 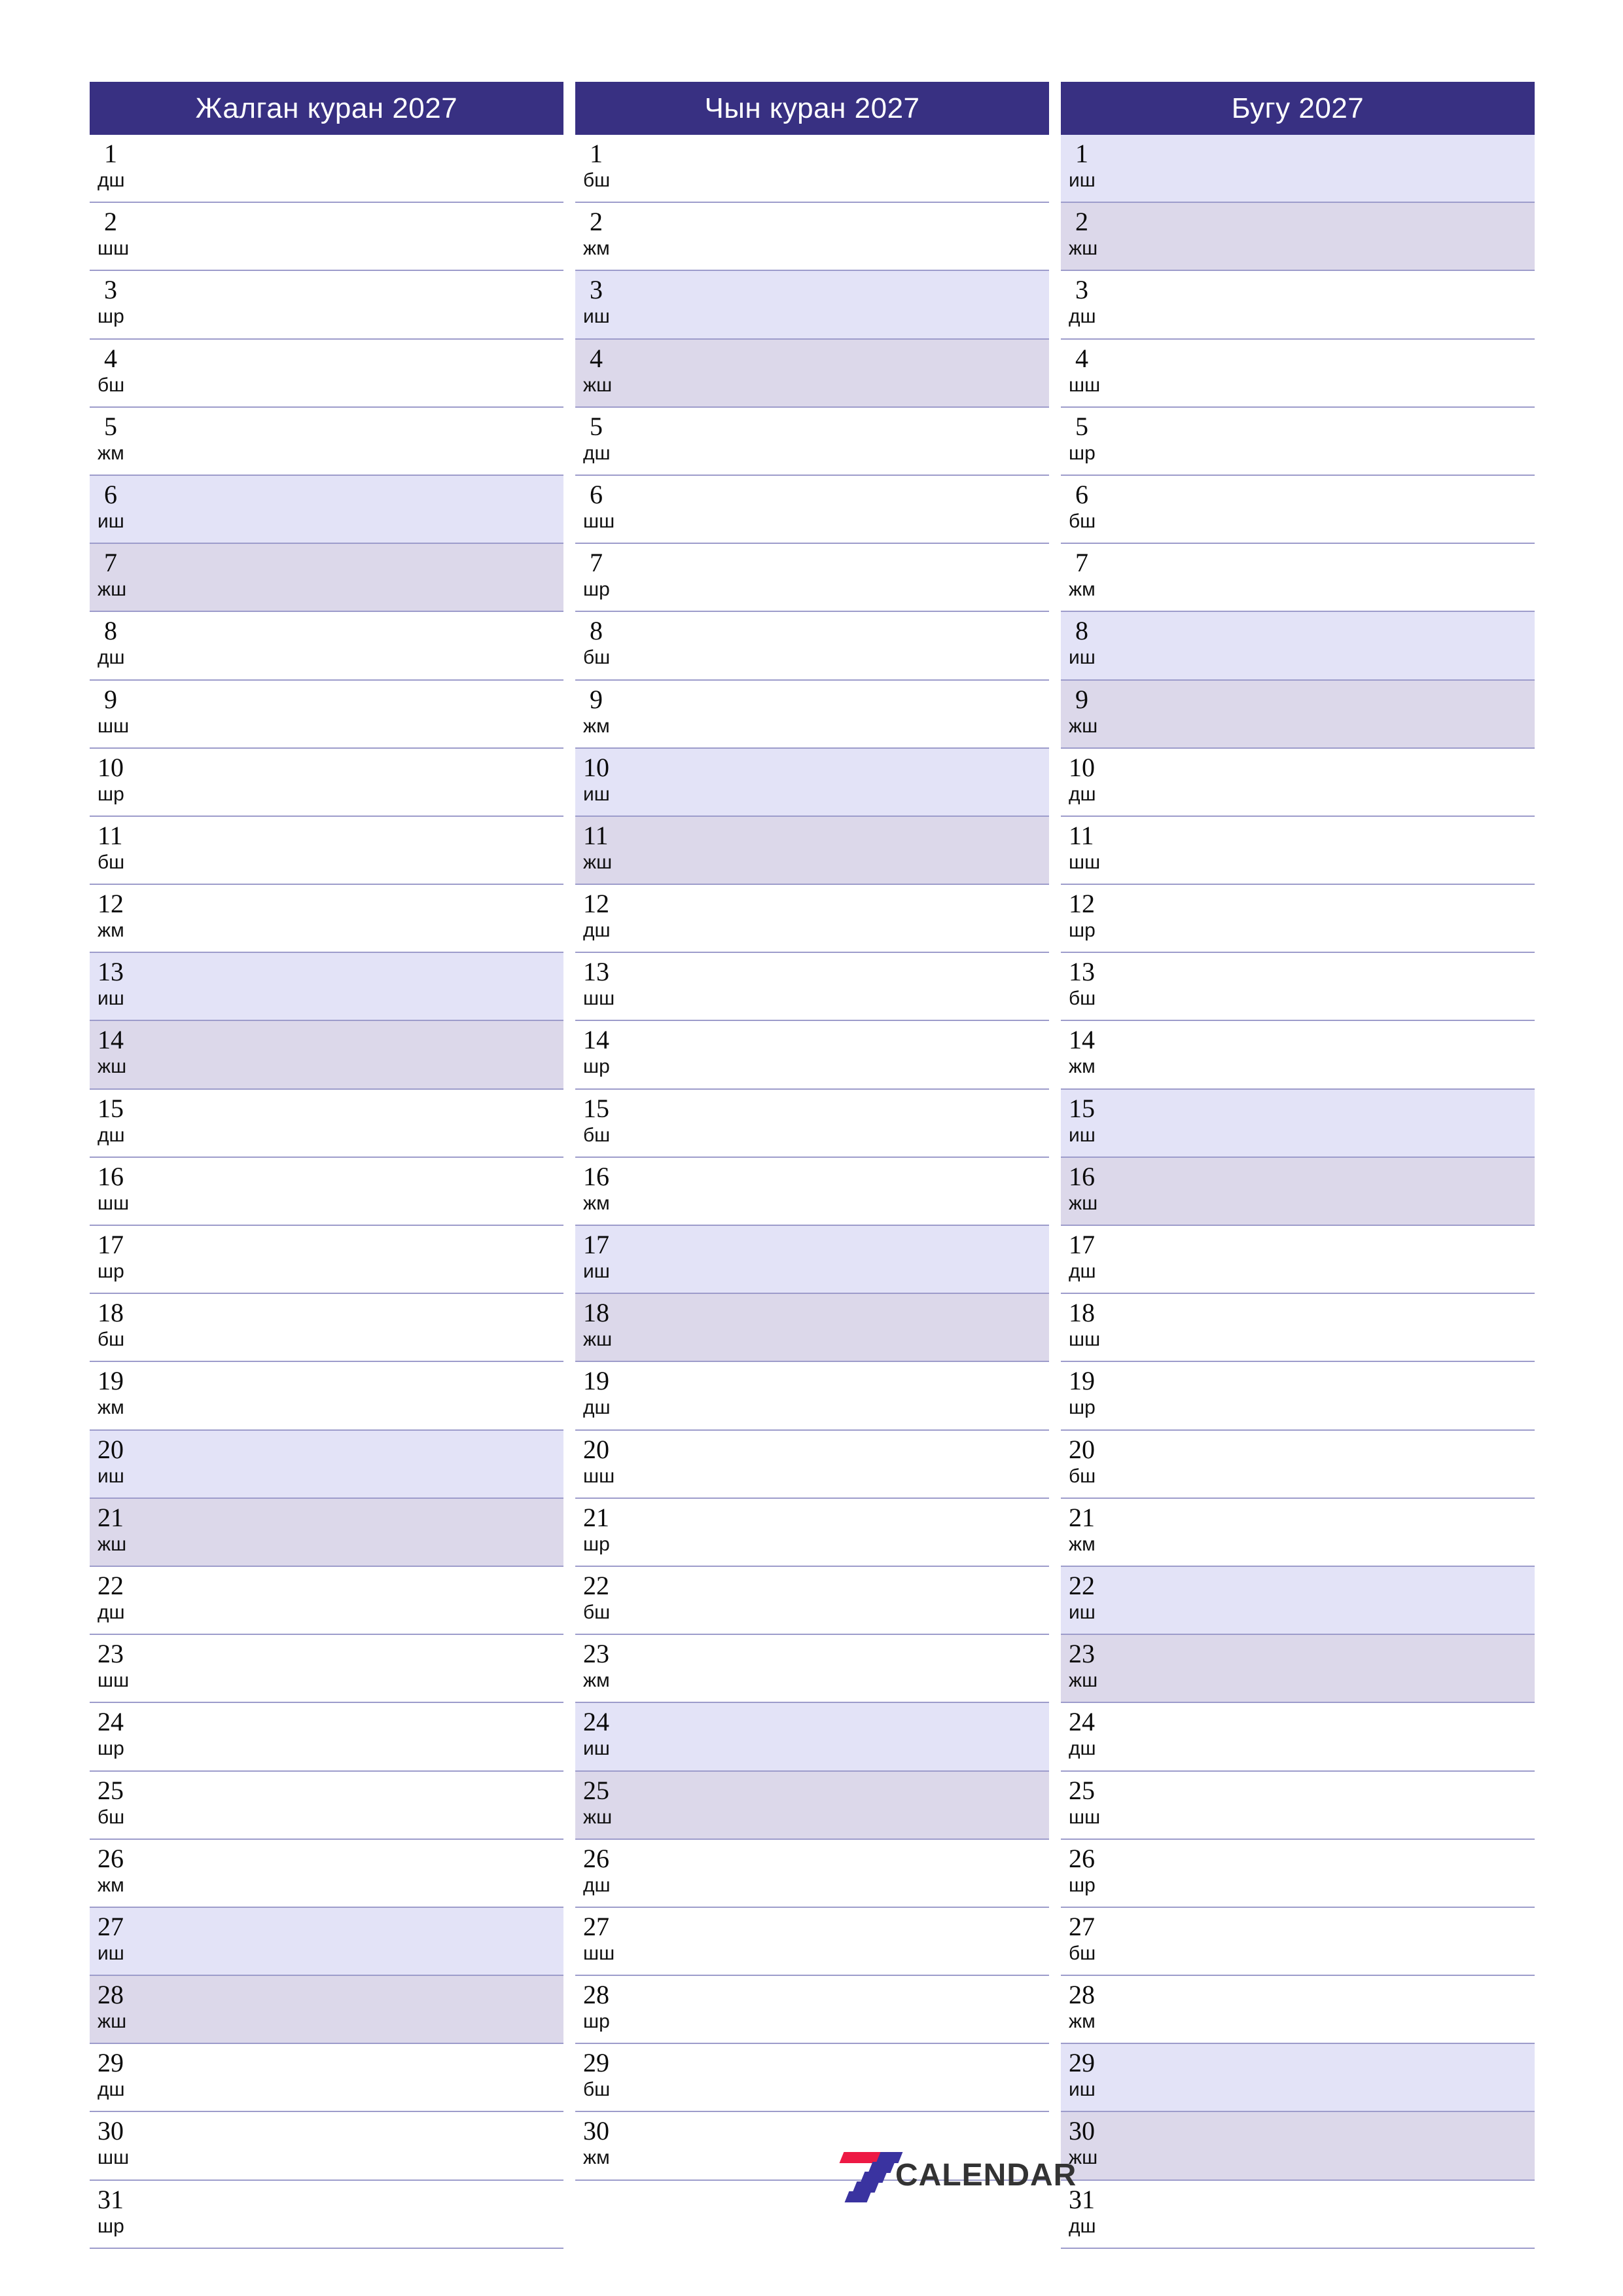 I want to click on day-row: 22 дш, so click(x=326, y=1601).